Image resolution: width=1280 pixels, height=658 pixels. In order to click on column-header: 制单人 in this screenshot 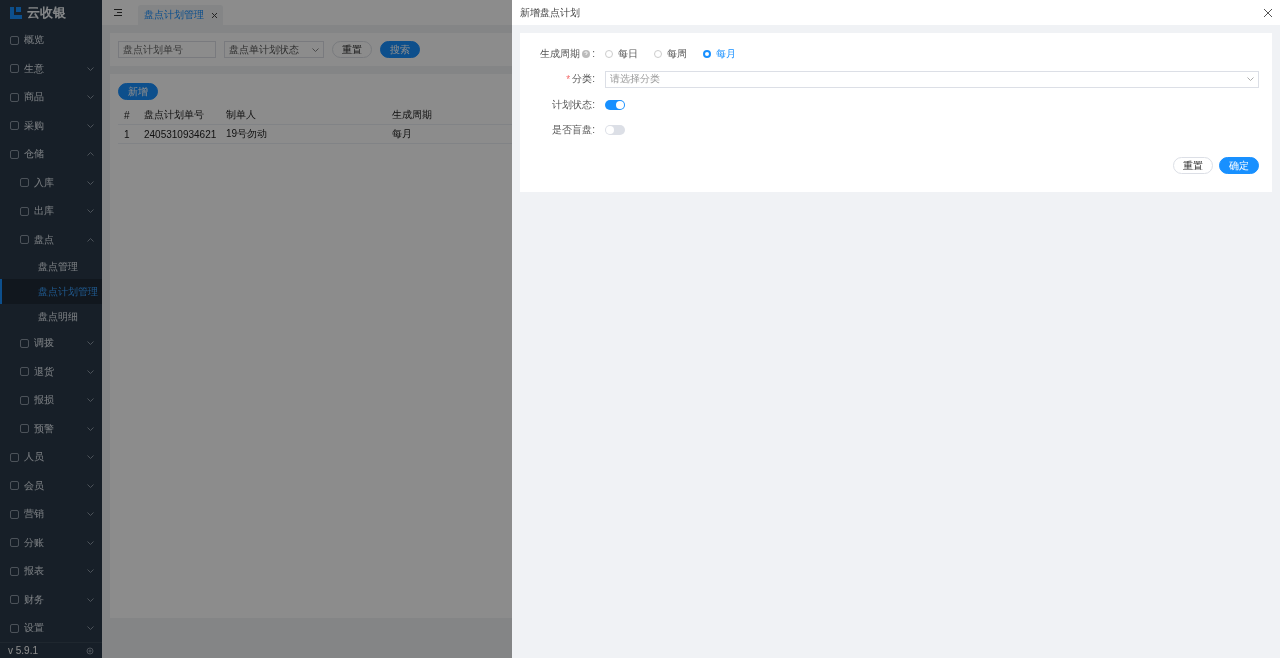, I will do `click(241, 115)`.